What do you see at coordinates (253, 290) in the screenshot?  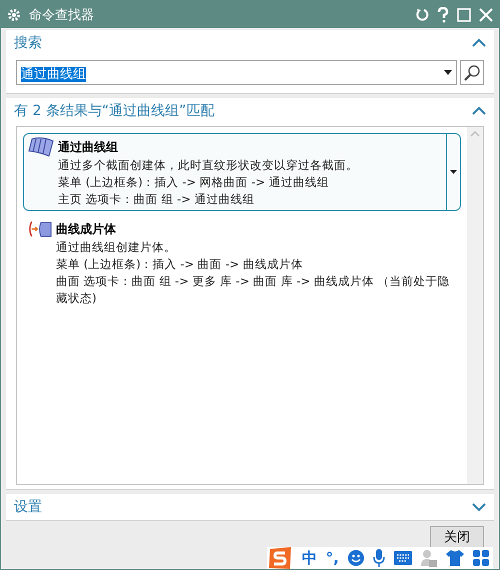 I see `result-description: 曲面 选项卡：曲面 组 -> 更多 库 -> 曲面 库 -> 曲线成片体 （当前处于隐藏状态)` at bounding box center [253, 290].